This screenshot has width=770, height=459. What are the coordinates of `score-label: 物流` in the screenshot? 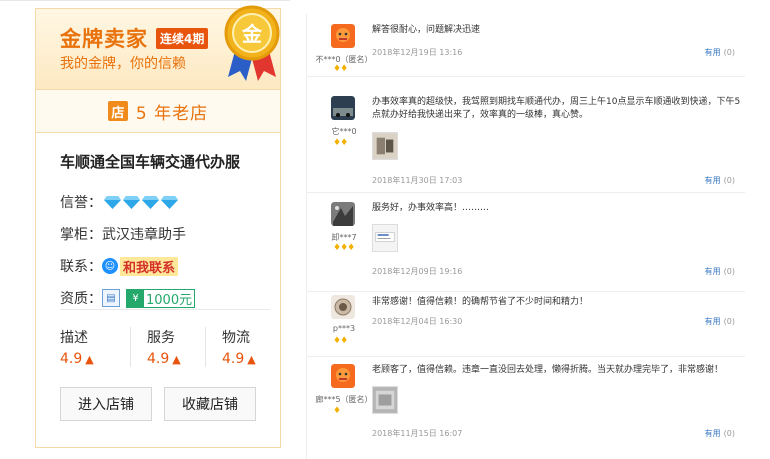 It's located at (236, 338).